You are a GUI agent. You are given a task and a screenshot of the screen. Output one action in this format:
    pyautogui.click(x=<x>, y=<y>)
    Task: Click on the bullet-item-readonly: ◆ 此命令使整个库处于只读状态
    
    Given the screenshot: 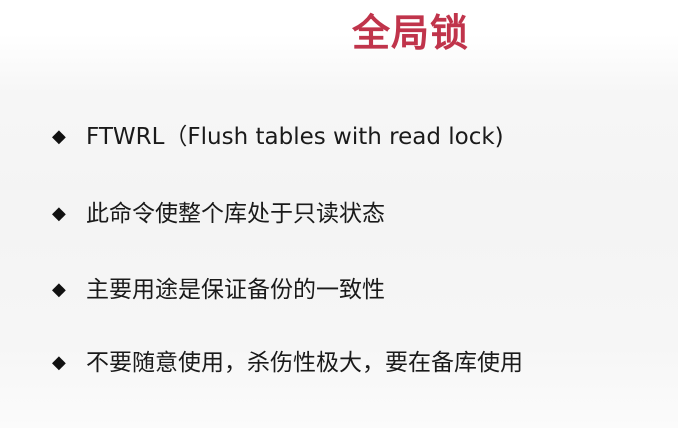 What is the action you would take?
    pyautogui.click(x=218, y=214)
    